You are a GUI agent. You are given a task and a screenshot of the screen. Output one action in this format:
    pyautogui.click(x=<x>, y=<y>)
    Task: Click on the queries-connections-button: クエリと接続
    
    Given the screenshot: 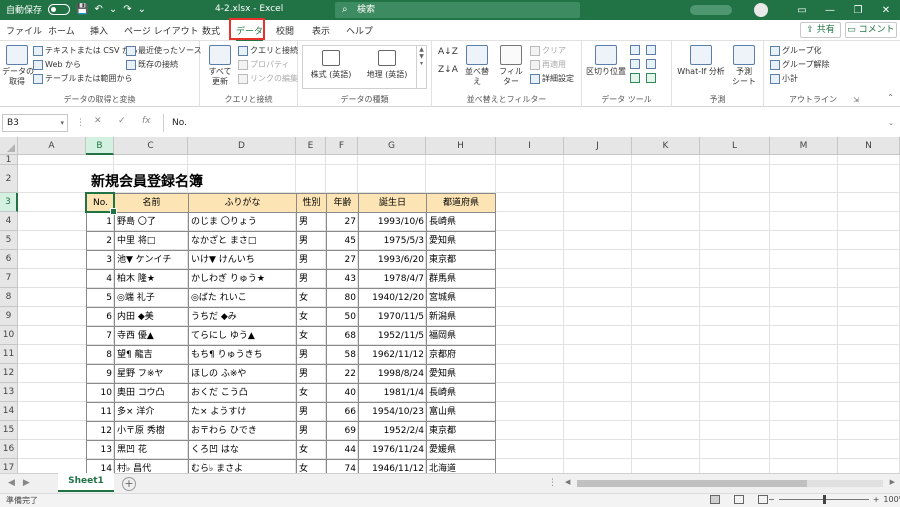 What is the action you would take?
    pyautogui.click(x=268, y=50)
    